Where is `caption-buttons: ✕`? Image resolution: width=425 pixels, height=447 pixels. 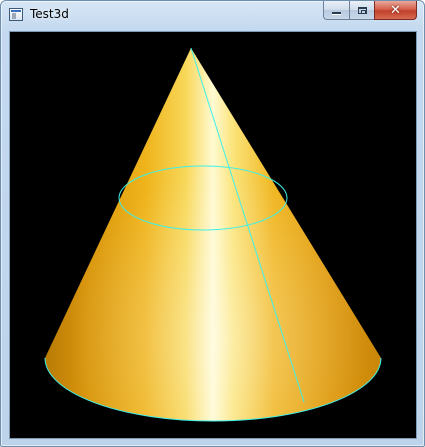 caption-buttons: ✕ is located at coordinates (370, 10).